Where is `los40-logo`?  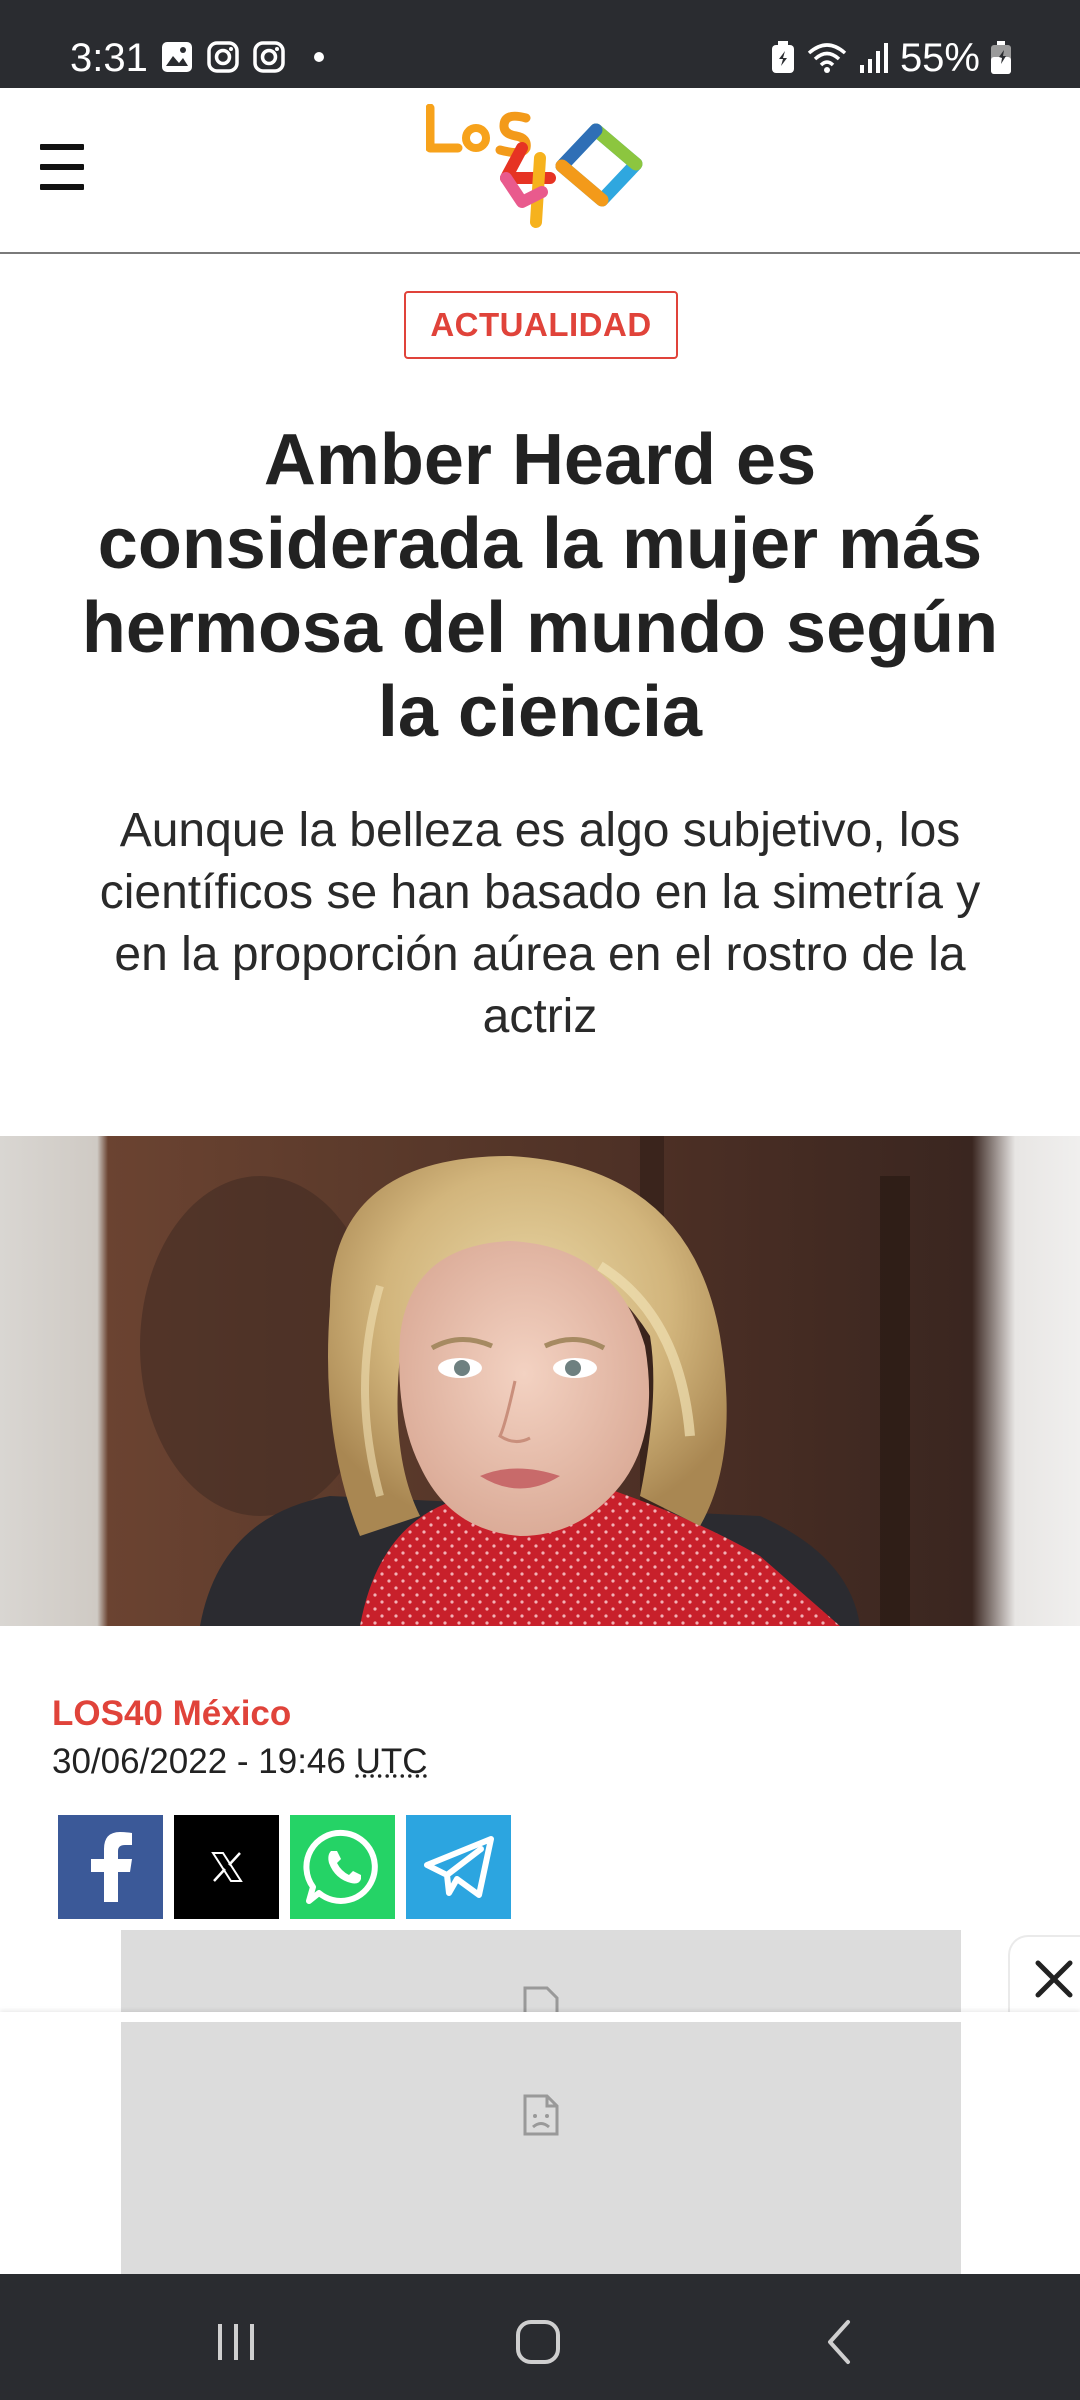
los40-logo is located at coordinates (541, 169).